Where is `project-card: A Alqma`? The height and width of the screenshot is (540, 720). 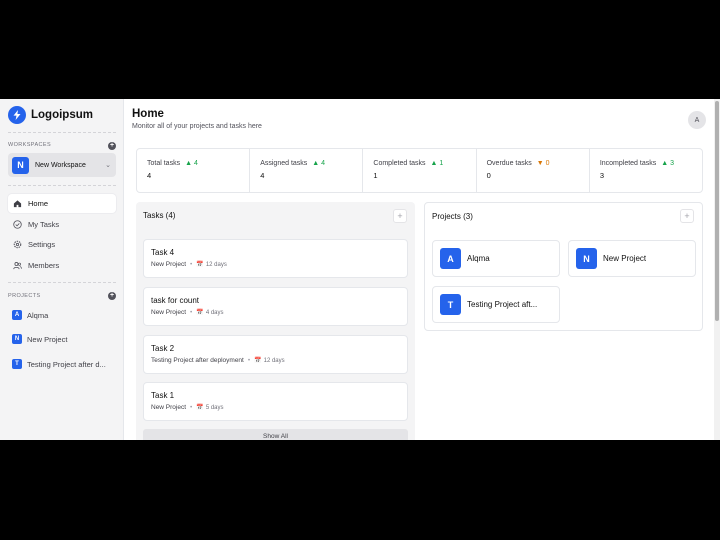 project-card: A Alqma is located at coordinates (496, 258).